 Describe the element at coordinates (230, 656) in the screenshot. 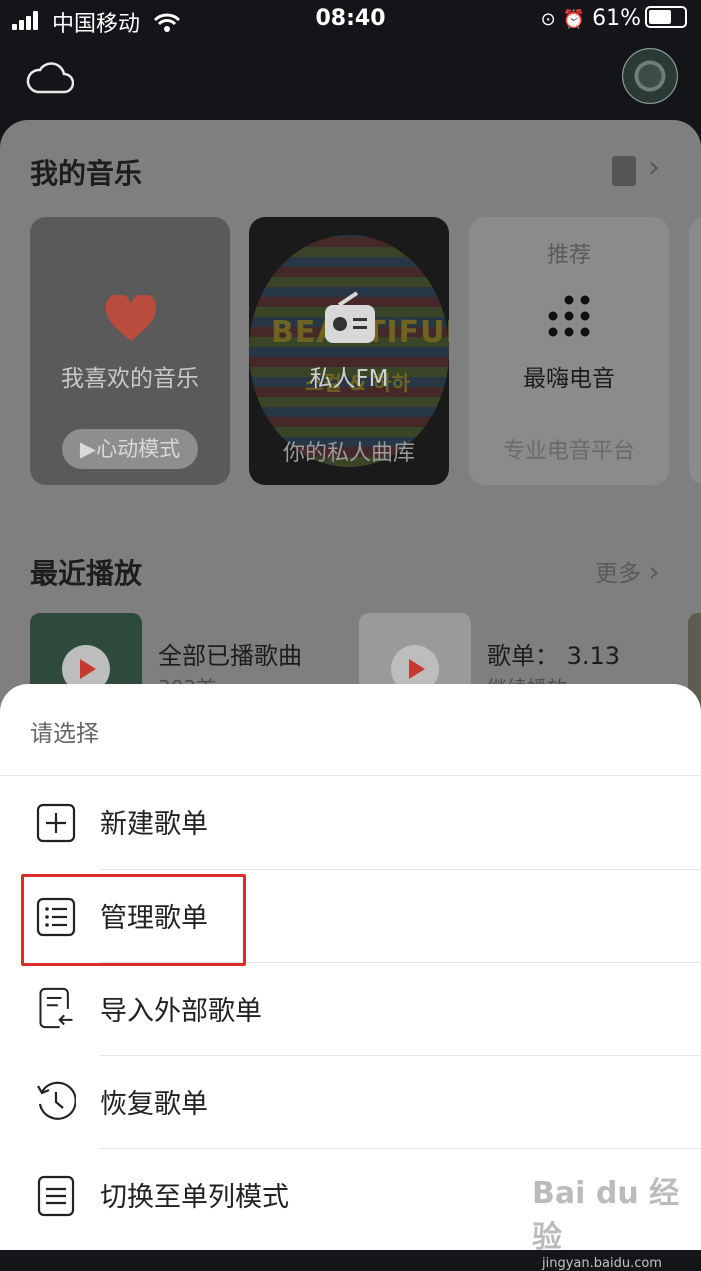

I see `recent-item-title: 全部已播歌曲` at that location.